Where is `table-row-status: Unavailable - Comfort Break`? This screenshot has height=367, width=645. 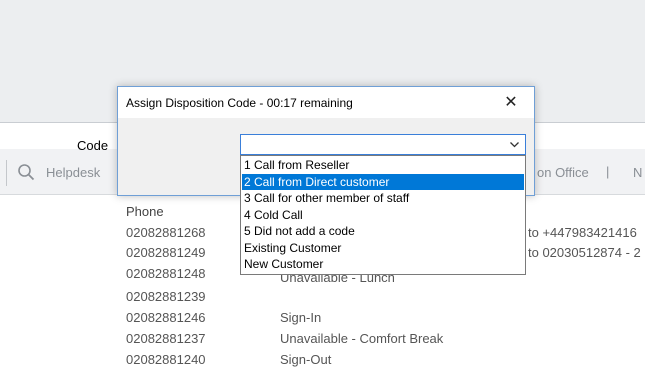
table-row-status: Unavailable - Comfort Break is located at coordinates (362, 338).